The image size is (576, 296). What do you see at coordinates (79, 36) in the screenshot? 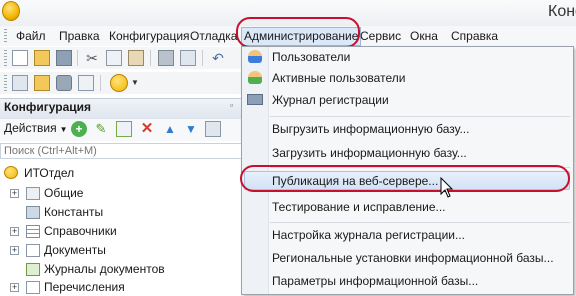
I see `menu-edit: Правка` at bounding box center [79, 36].